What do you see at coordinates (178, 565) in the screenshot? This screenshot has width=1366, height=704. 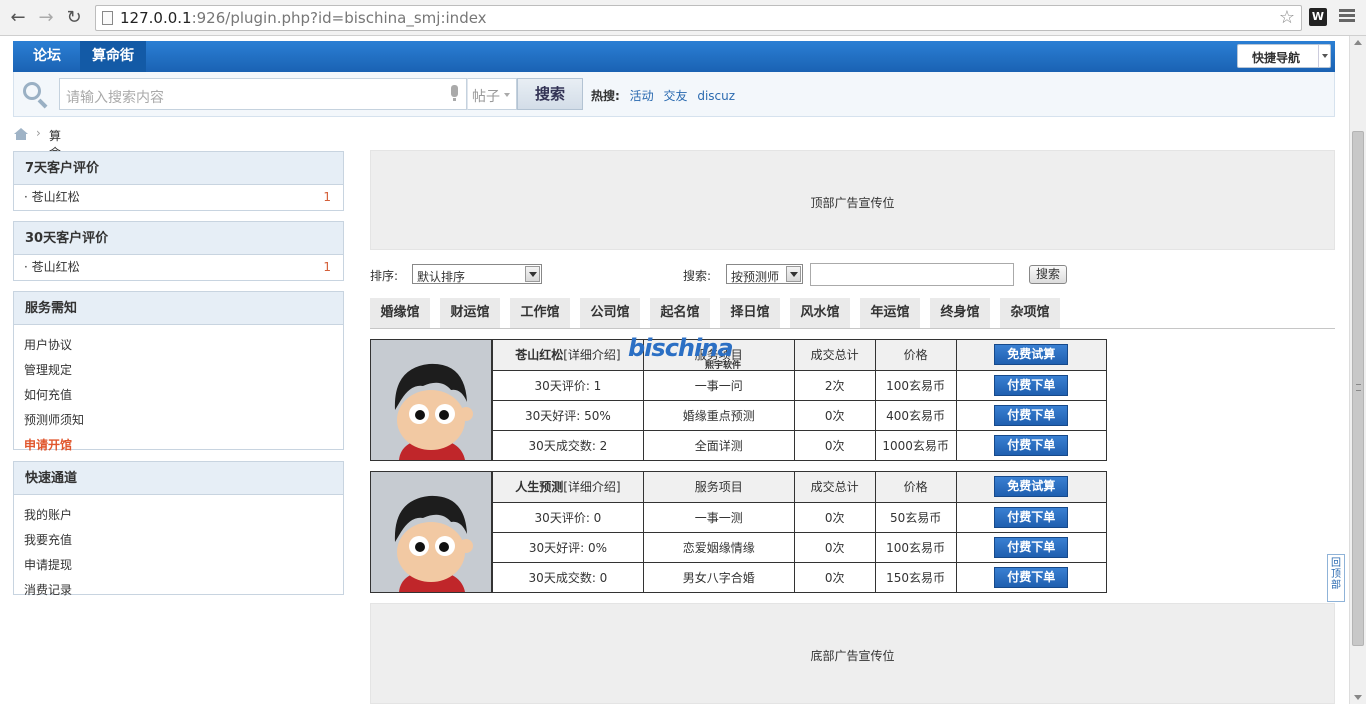 I see `link-withdraw: 申请提现` at bounding box center [178, 565].